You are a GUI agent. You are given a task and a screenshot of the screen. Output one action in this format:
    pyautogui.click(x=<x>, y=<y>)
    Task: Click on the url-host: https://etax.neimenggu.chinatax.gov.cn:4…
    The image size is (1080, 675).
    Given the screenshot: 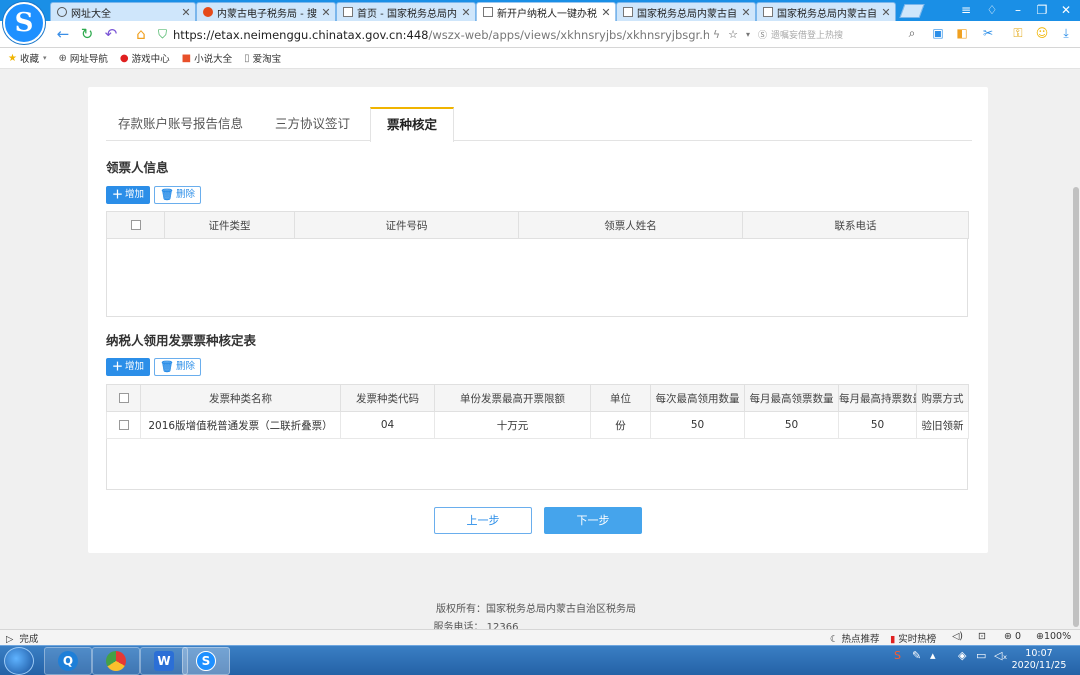 What is the action you would take?
    pyautogui.click(x=301, y=34)
    